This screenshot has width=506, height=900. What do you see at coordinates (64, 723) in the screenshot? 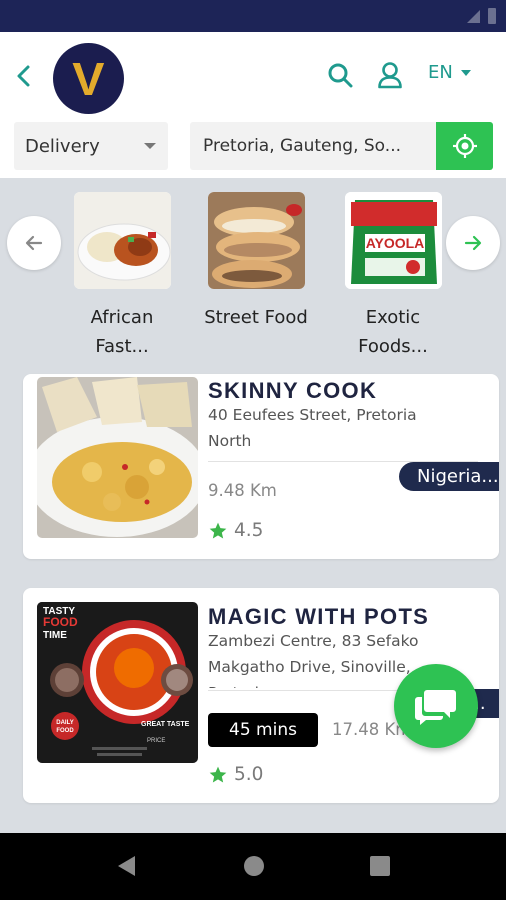
I see `svg-text: DAILY` at bounding box center [64, 723].